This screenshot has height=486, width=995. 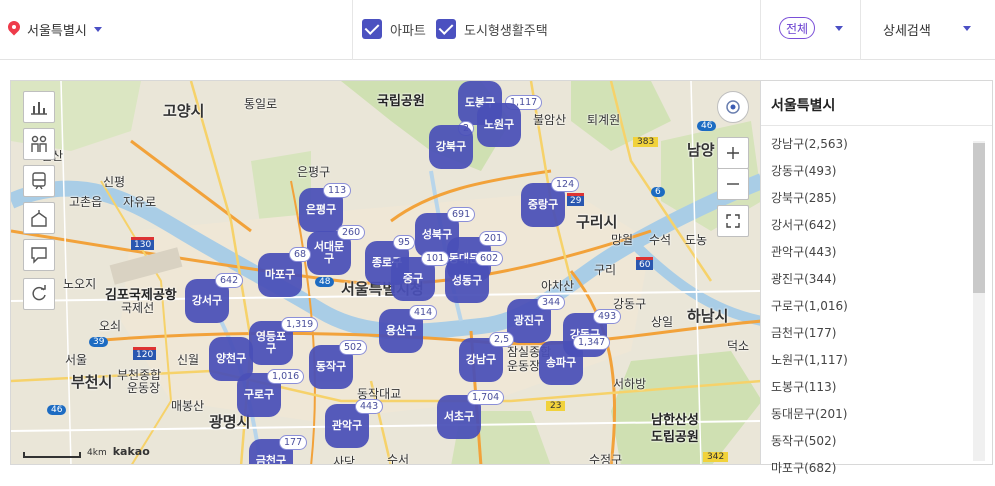 I want to click on detail-dropdown-icon, so click(x=967, y=28).